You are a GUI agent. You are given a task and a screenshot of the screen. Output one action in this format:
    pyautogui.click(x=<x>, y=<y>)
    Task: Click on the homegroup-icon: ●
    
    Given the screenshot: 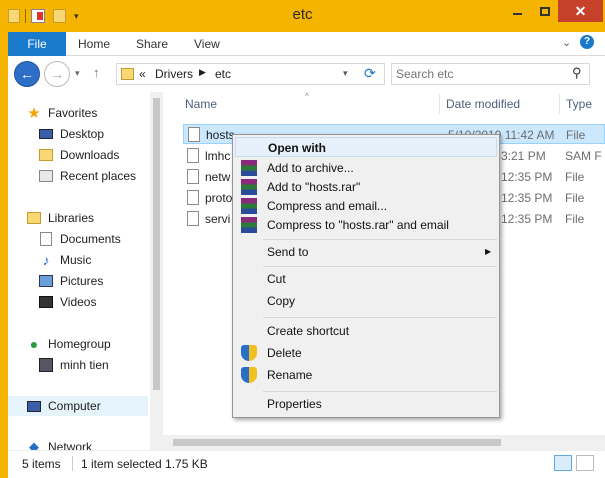 What is the action you would take?
    pyautogui.click(x=34, y=344)
    